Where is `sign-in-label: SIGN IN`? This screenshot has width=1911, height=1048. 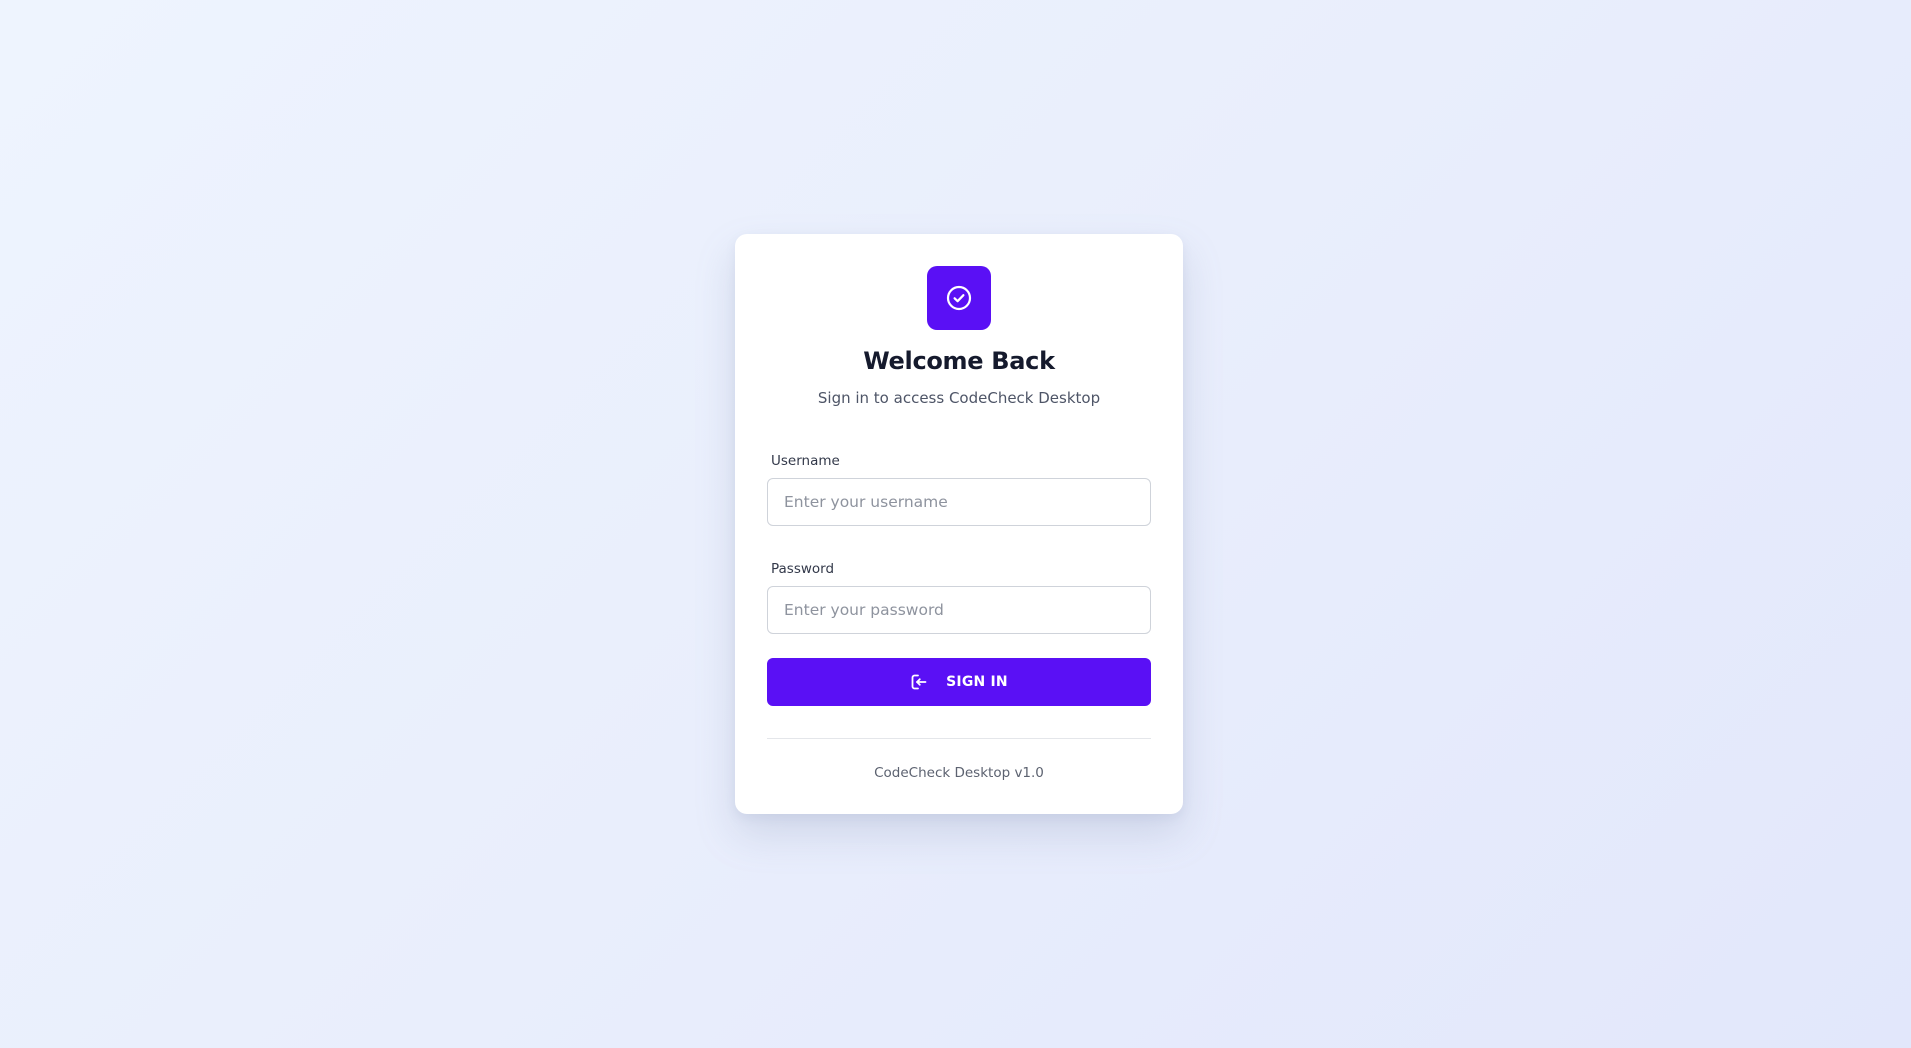 sign-in-label: SIGN IN is located at coordinates (977, 682).